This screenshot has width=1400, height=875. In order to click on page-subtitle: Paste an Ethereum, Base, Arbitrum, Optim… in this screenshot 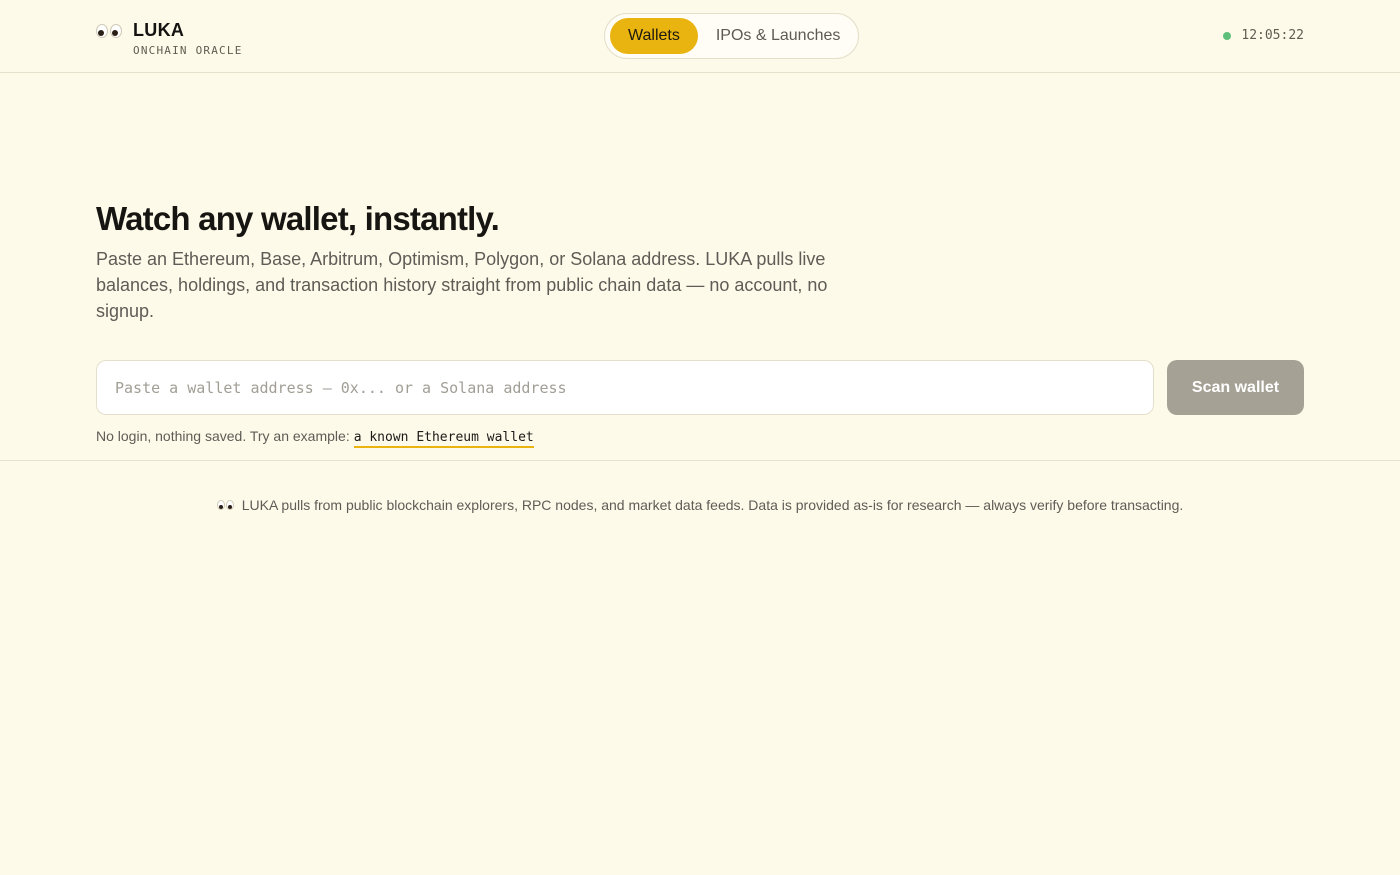, I will do `click(462, 285)`.